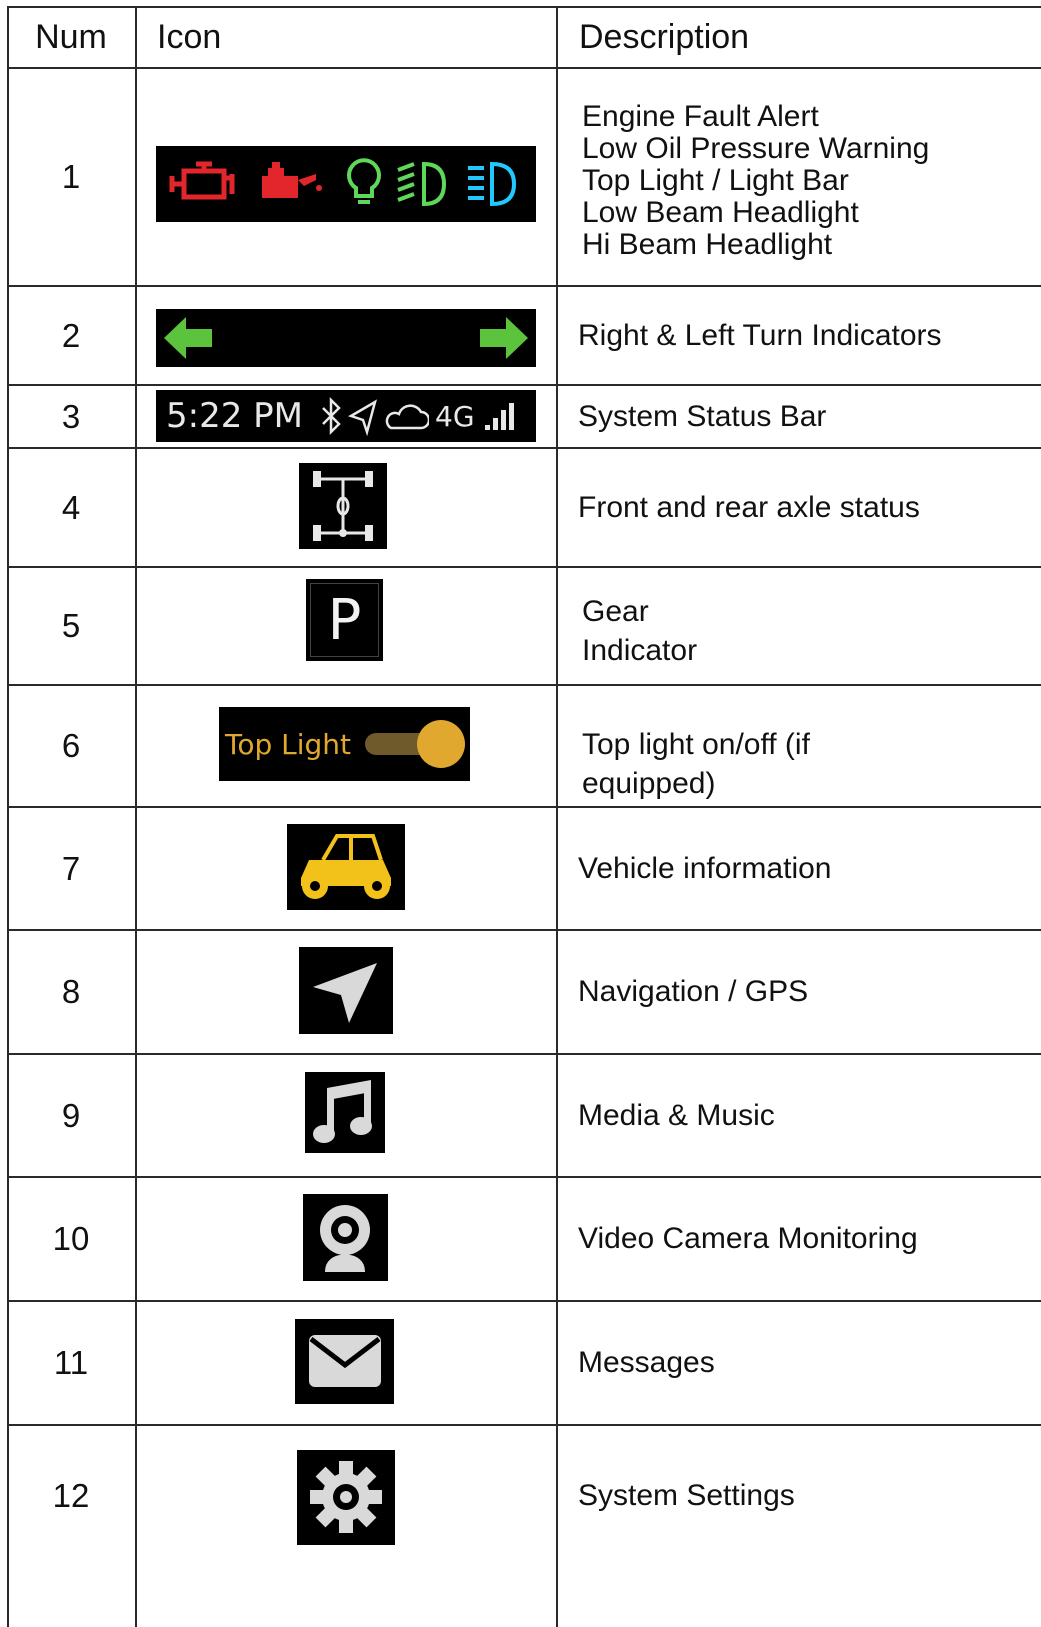  I want to click on hi-beam-icon, so click(492, 184).